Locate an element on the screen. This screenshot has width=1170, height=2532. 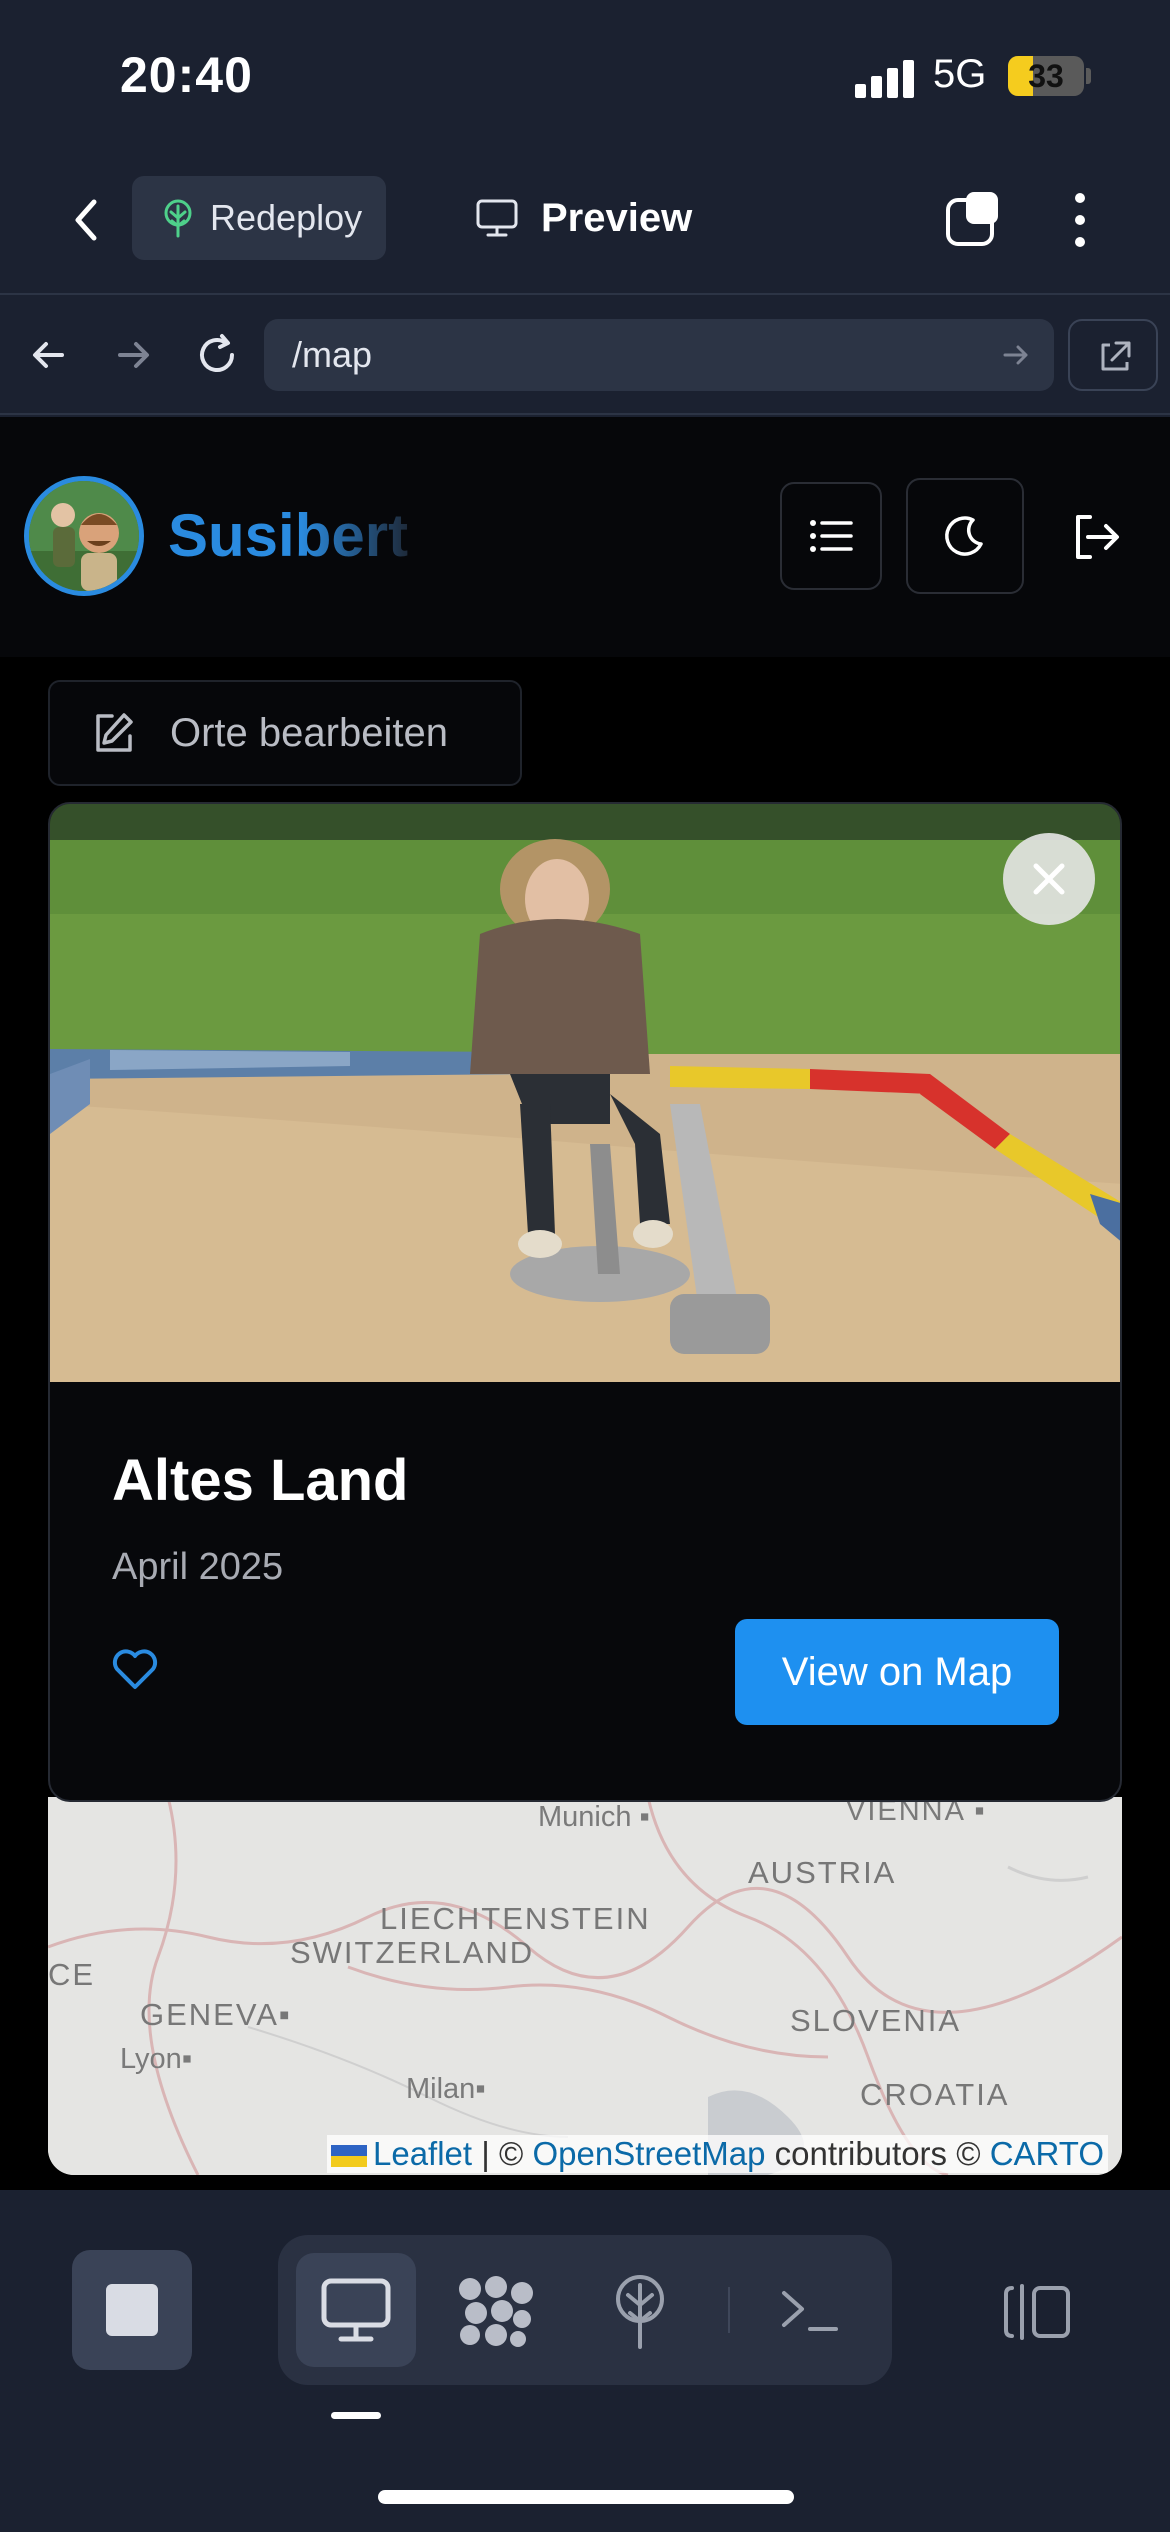
status-time: 20:40 is located at coordinates (186, 75).